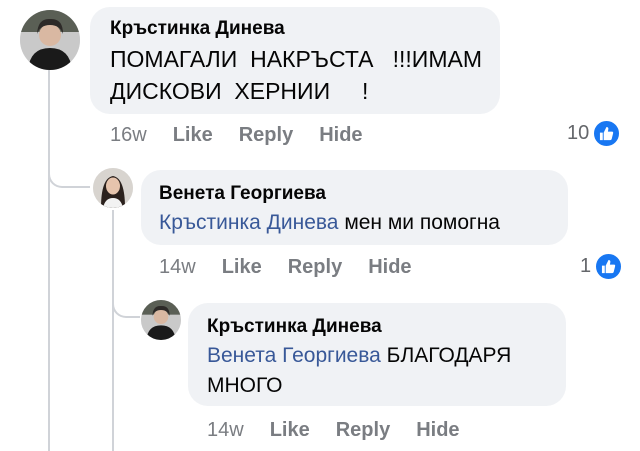  Describe the element at coordinates (586, 266) in the screenshot. I see `reaction-count: 1` at that location.